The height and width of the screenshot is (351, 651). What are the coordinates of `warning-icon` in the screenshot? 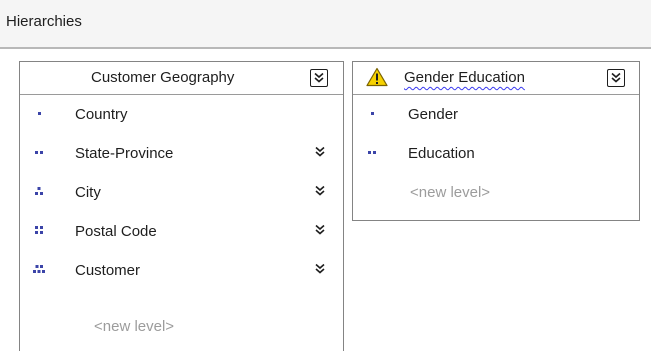 It's located at (377, 77).